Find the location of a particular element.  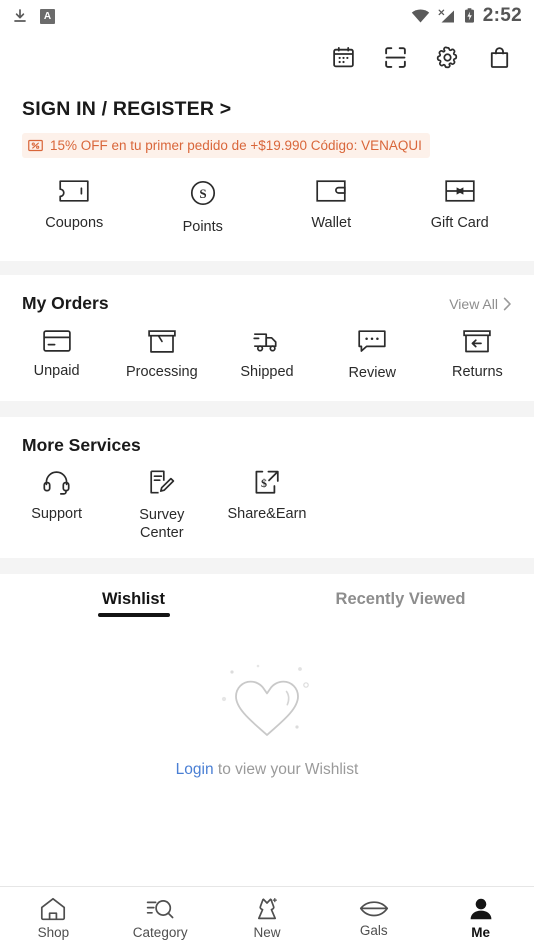

nav-label: New is located at coordinates (267, 932).